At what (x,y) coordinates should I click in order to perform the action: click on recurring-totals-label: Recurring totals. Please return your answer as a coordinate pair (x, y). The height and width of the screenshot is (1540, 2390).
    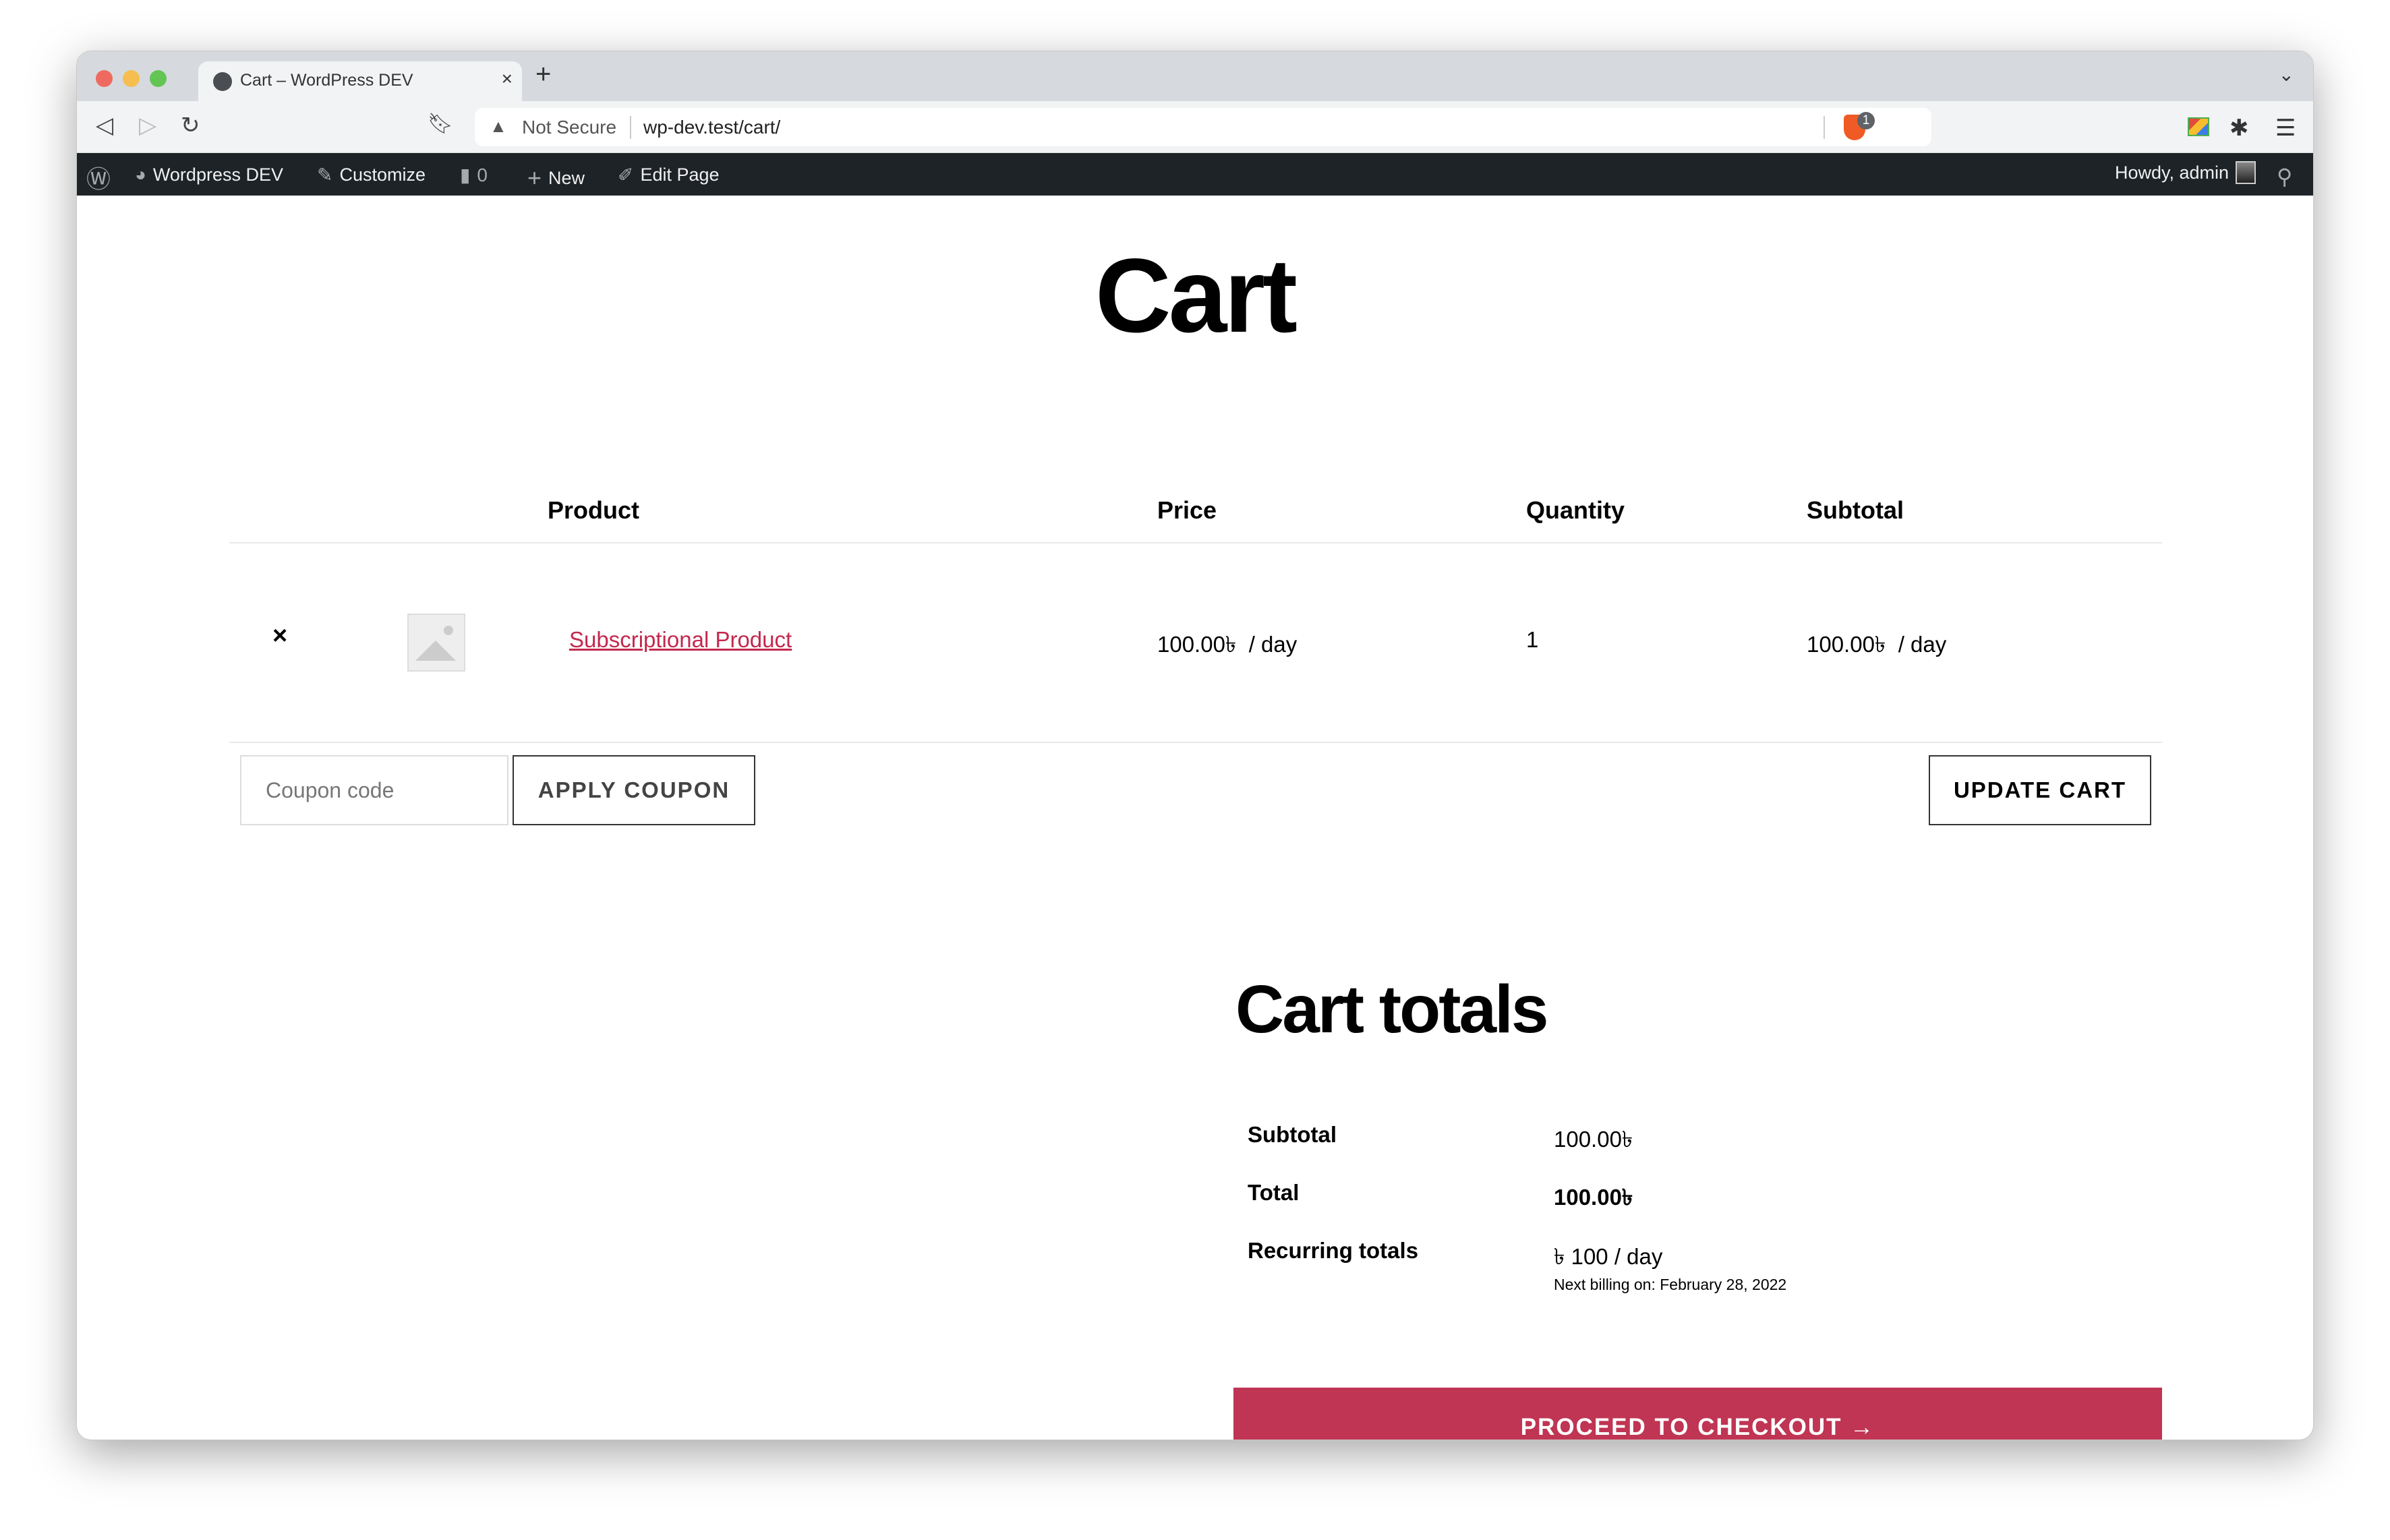
    Looking at the image, I should click on (1333, 1250).